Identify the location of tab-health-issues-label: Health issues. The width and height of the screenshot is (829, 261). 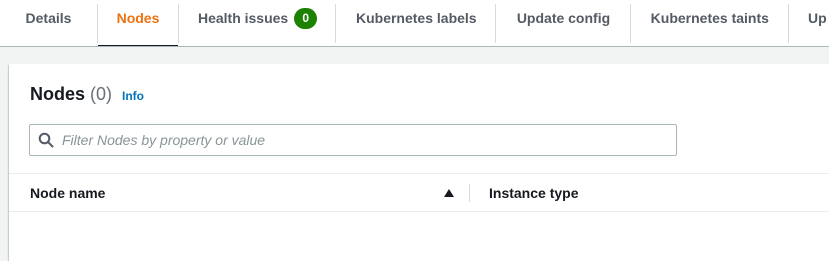
(243, 18).